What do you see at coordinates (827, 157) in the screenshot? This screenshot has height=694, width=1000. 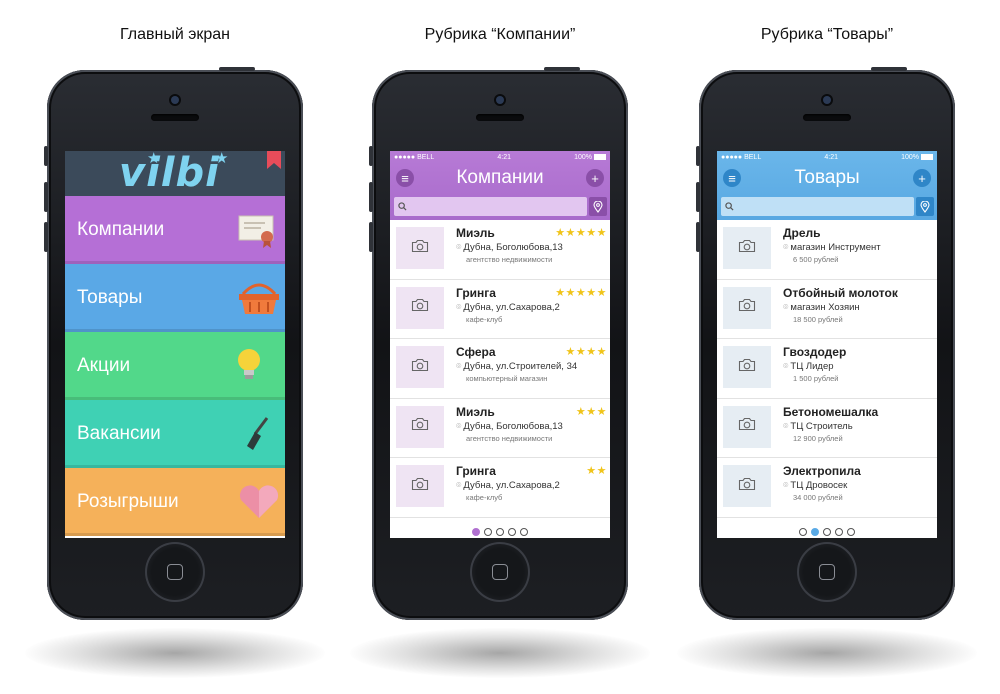 I see `status-bar: ●●●●● BELL 4:21 100%` at bounding box center [827, 157].